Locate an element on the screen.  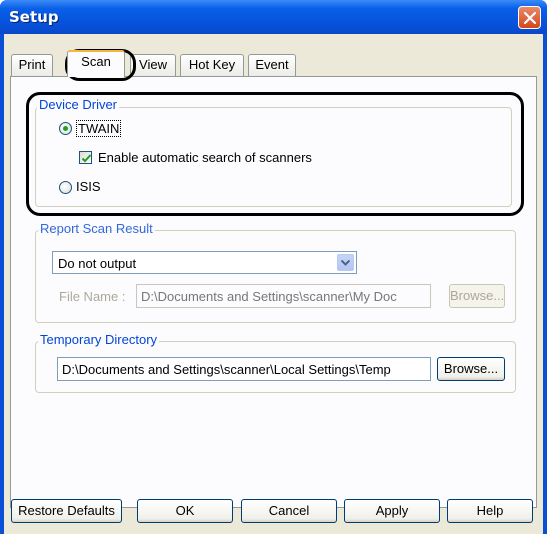
checkmark-icon is located at coordinates (86, 158).